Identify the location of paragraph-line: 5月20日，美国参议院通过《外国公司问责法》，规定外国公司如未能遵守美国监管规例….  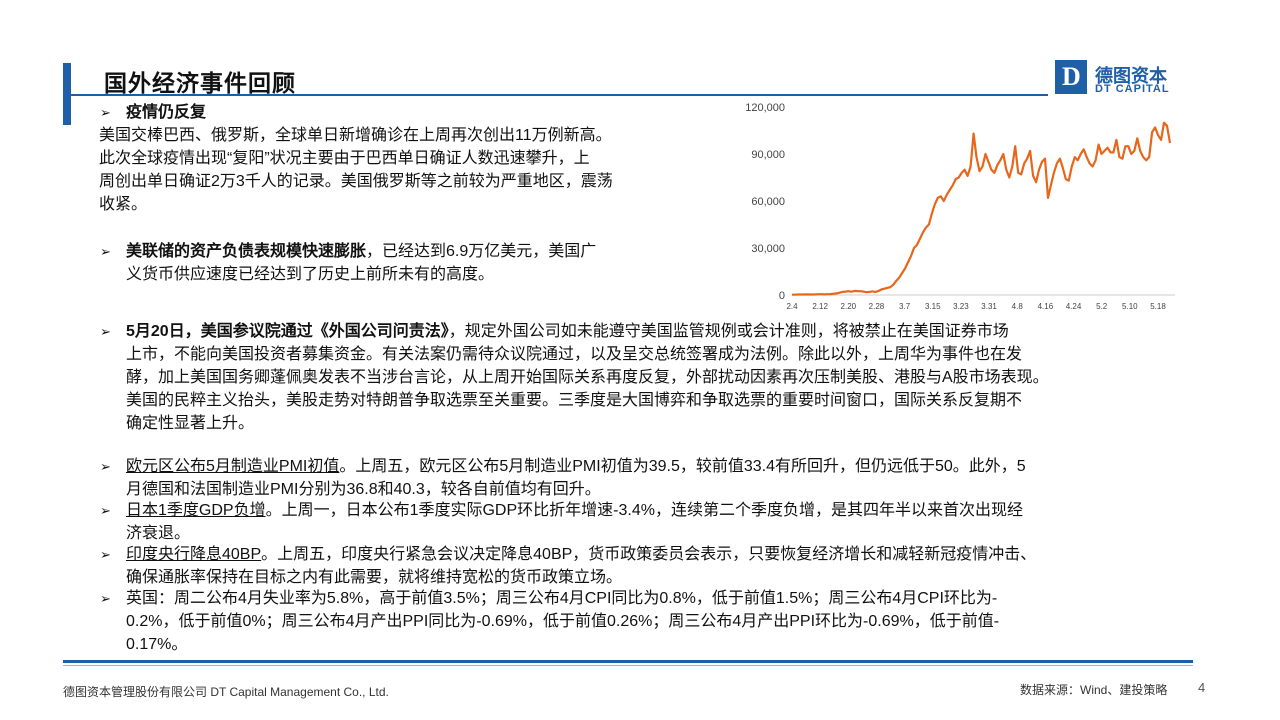
(567, 332).